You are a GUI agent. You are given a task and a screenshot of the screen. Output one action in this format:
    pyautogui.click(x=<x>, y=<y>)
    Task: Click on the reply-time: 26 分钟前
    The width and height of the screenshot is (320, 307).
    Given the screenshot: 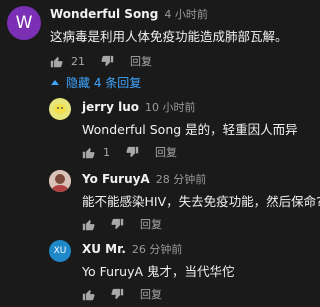 What is the action you would take?
    pyautogui.click(x=157, y=249)
    